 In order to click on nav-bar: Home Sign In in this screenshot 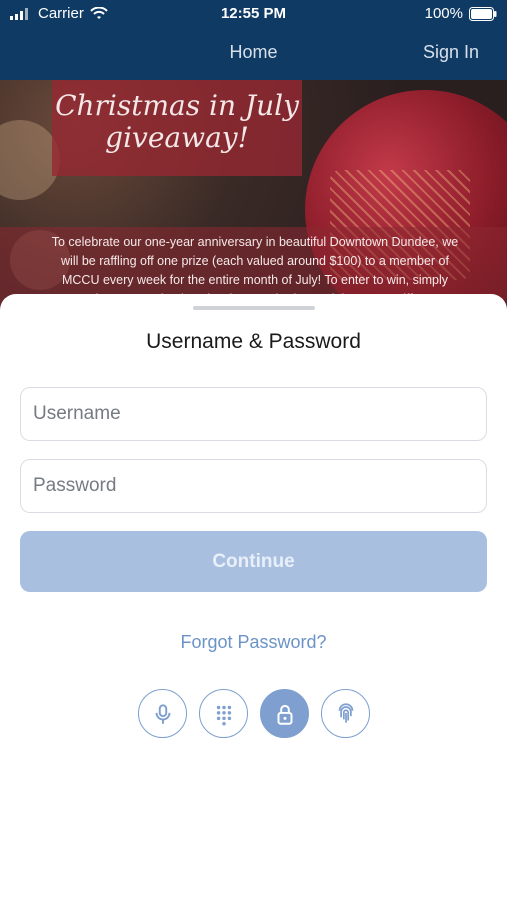, I will do `click(253, 54)`.